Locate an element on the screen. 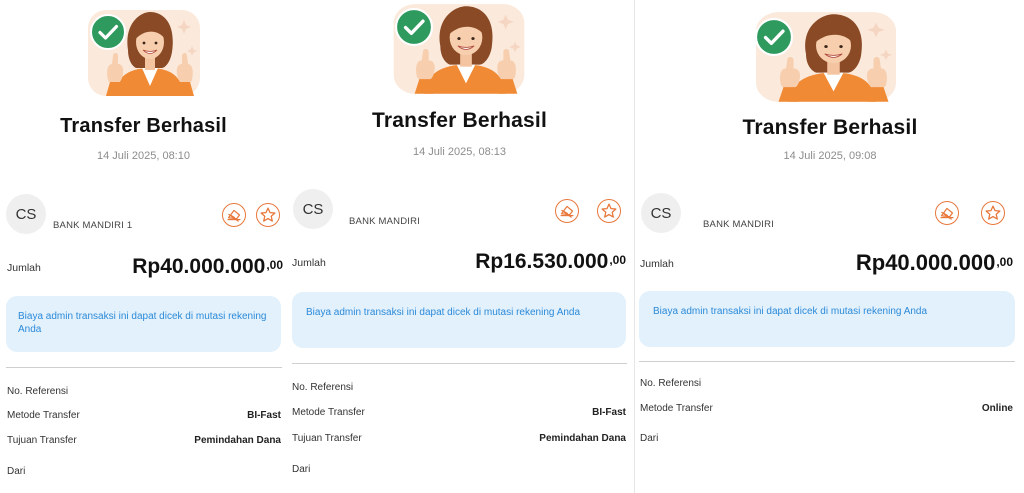 This screenshot has width=1024, height=493. amount-value: Rp16.530.000,00 is located at coordinates (550, 262).